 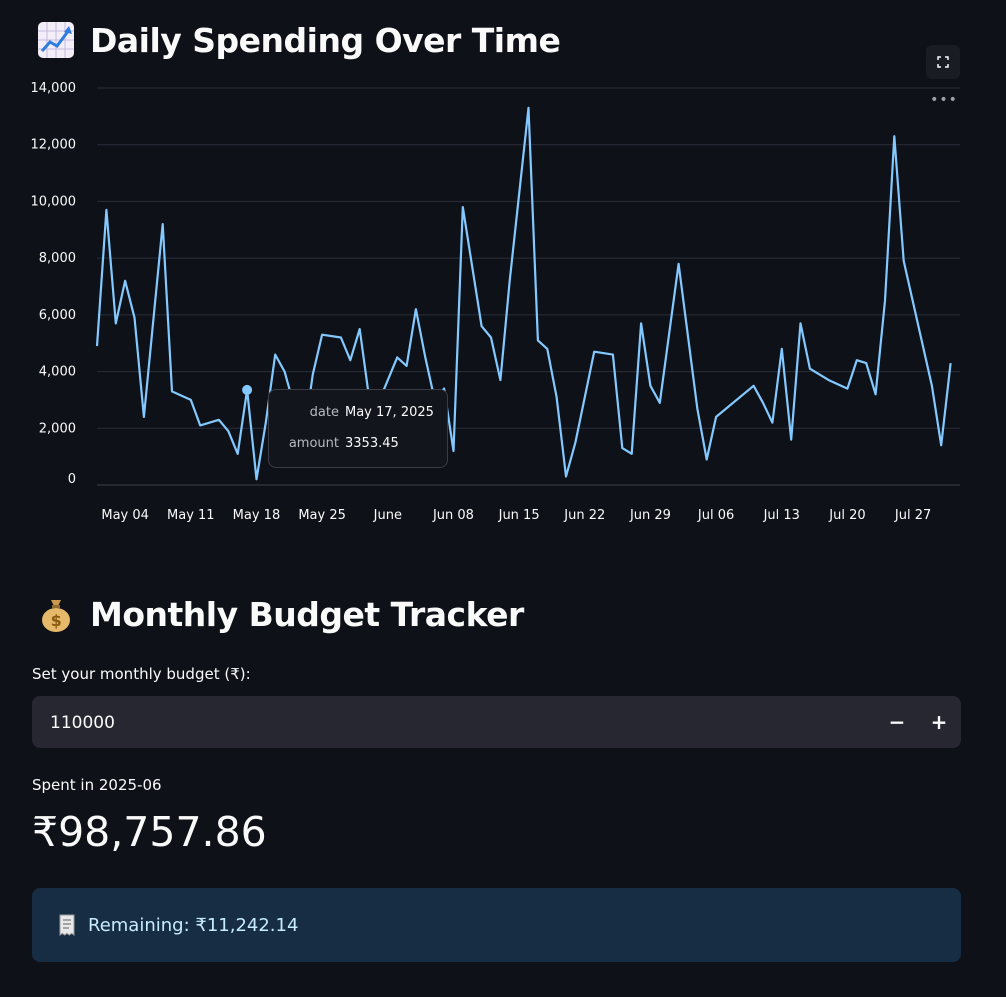 I want to click on x-tick-label: May 18, so click(x=257, y=515).